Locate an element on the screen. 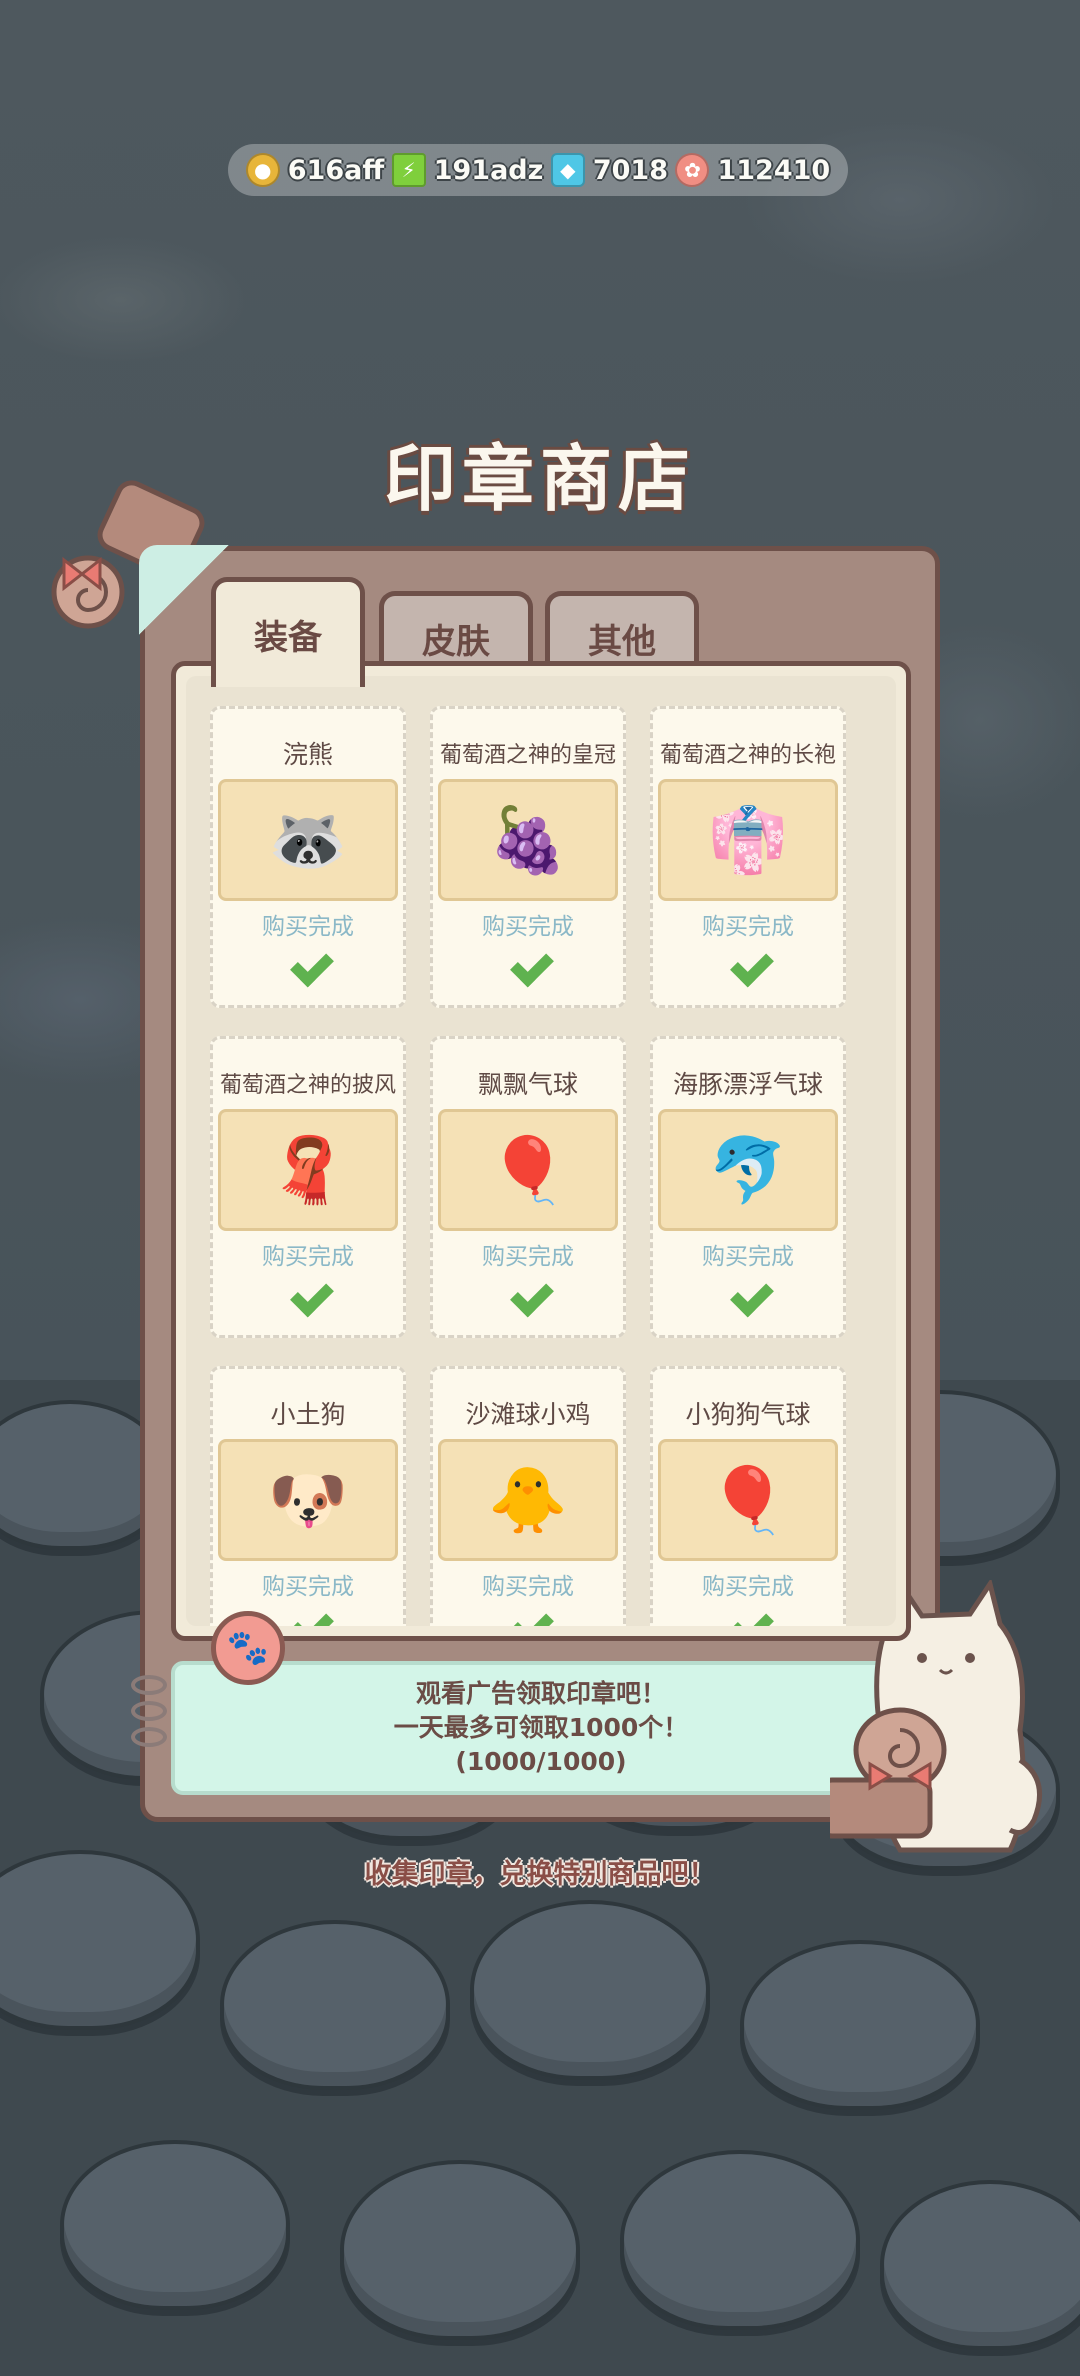 This screenshot has height=2376, width=1080. currency-value: 616aff is located at coordinates (336, 170).